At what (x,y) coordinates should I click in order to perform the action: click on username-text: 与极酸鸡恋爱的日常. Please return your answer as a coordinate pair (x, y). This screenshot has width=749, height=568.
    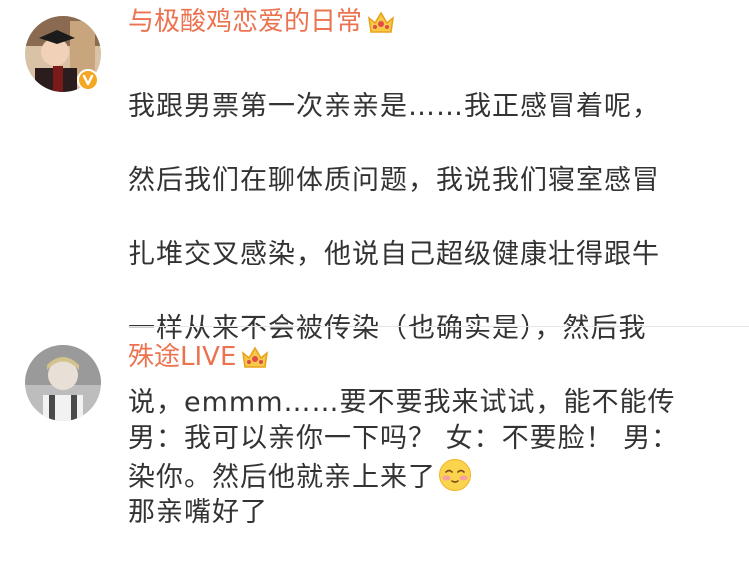
    Looking at the image, I should click on (245, 22).